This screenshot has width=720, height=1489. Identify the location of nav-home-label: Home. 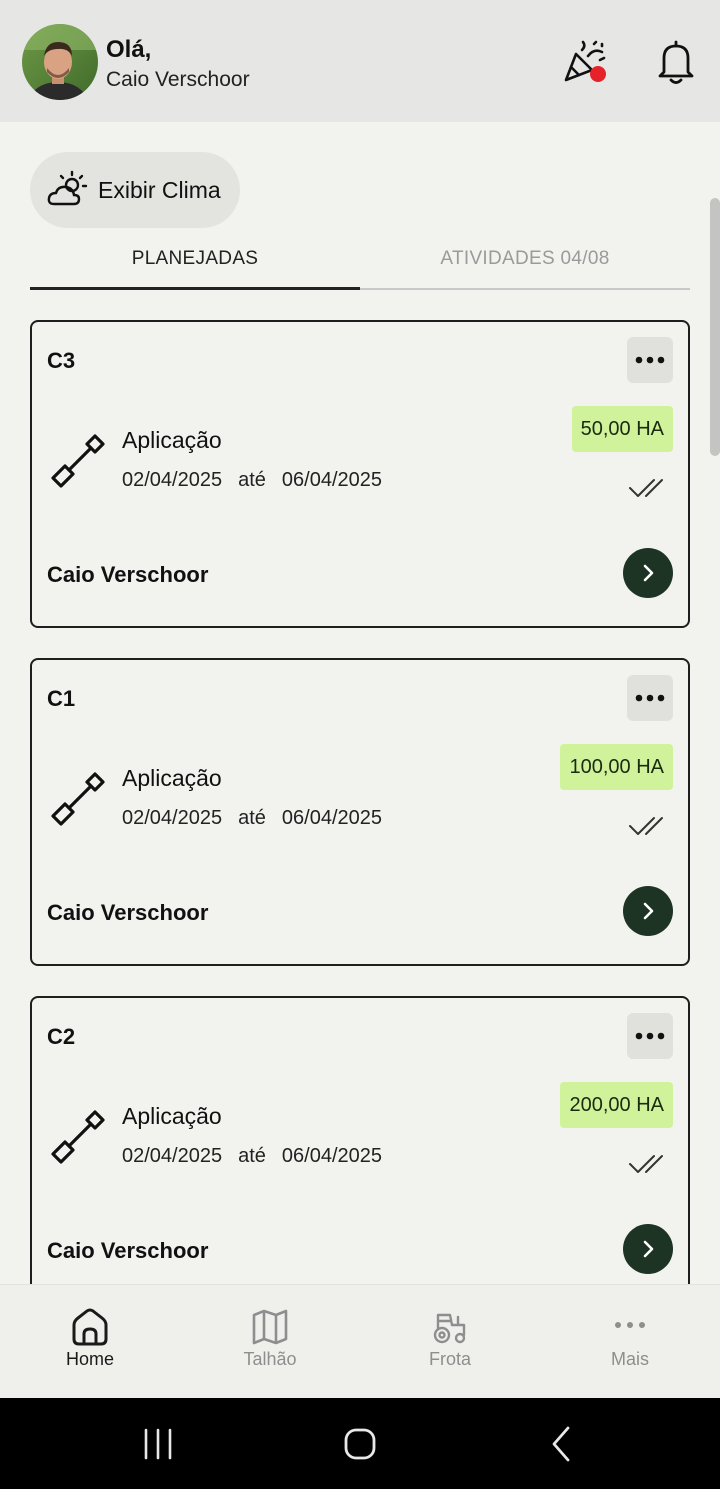
(89, 1359).